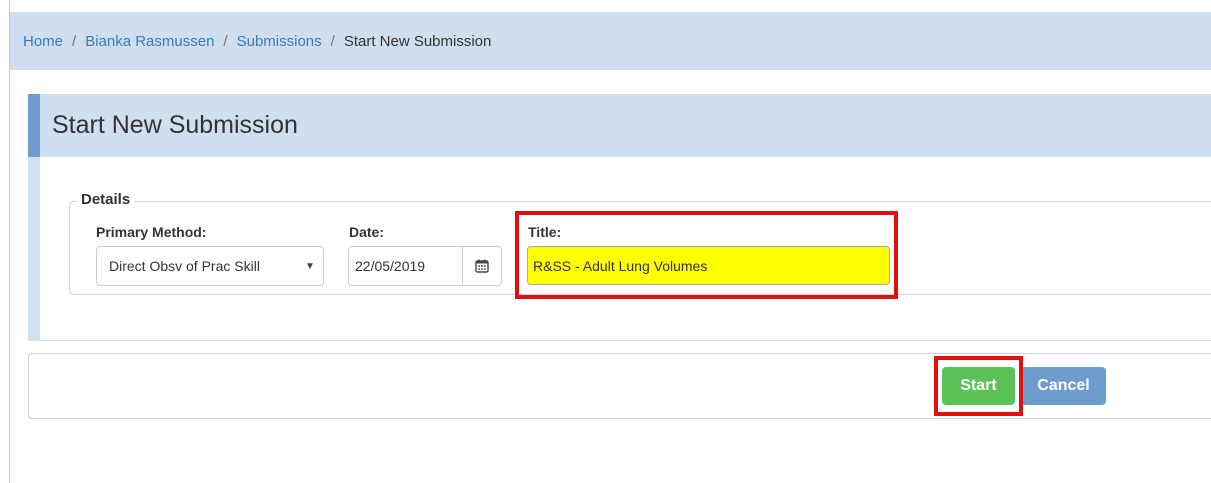  I want to click on date-input, so click(405, 266).